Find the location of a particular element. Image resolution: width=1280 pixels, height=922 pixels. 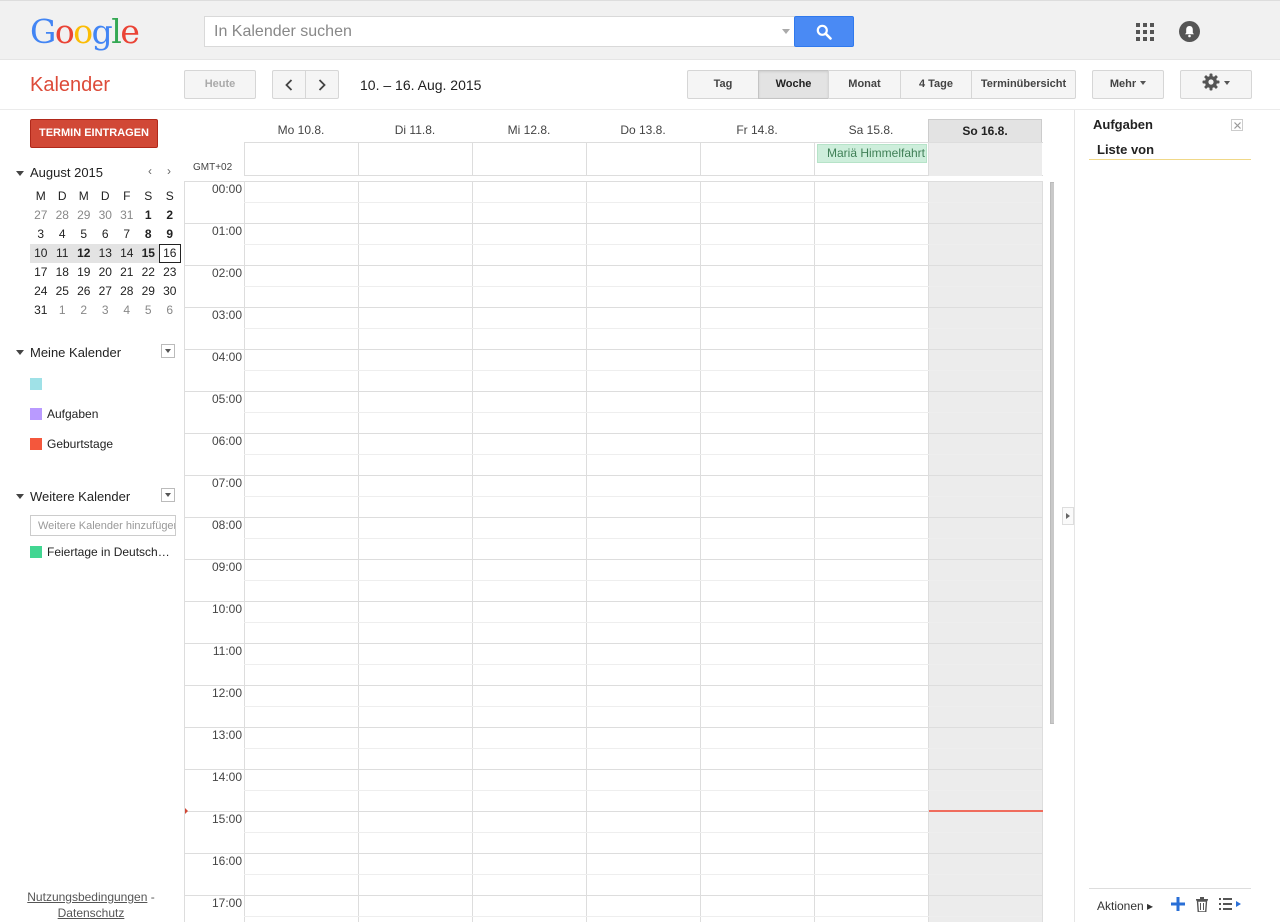

add-task-icon is located at coordinates (1178, 904).